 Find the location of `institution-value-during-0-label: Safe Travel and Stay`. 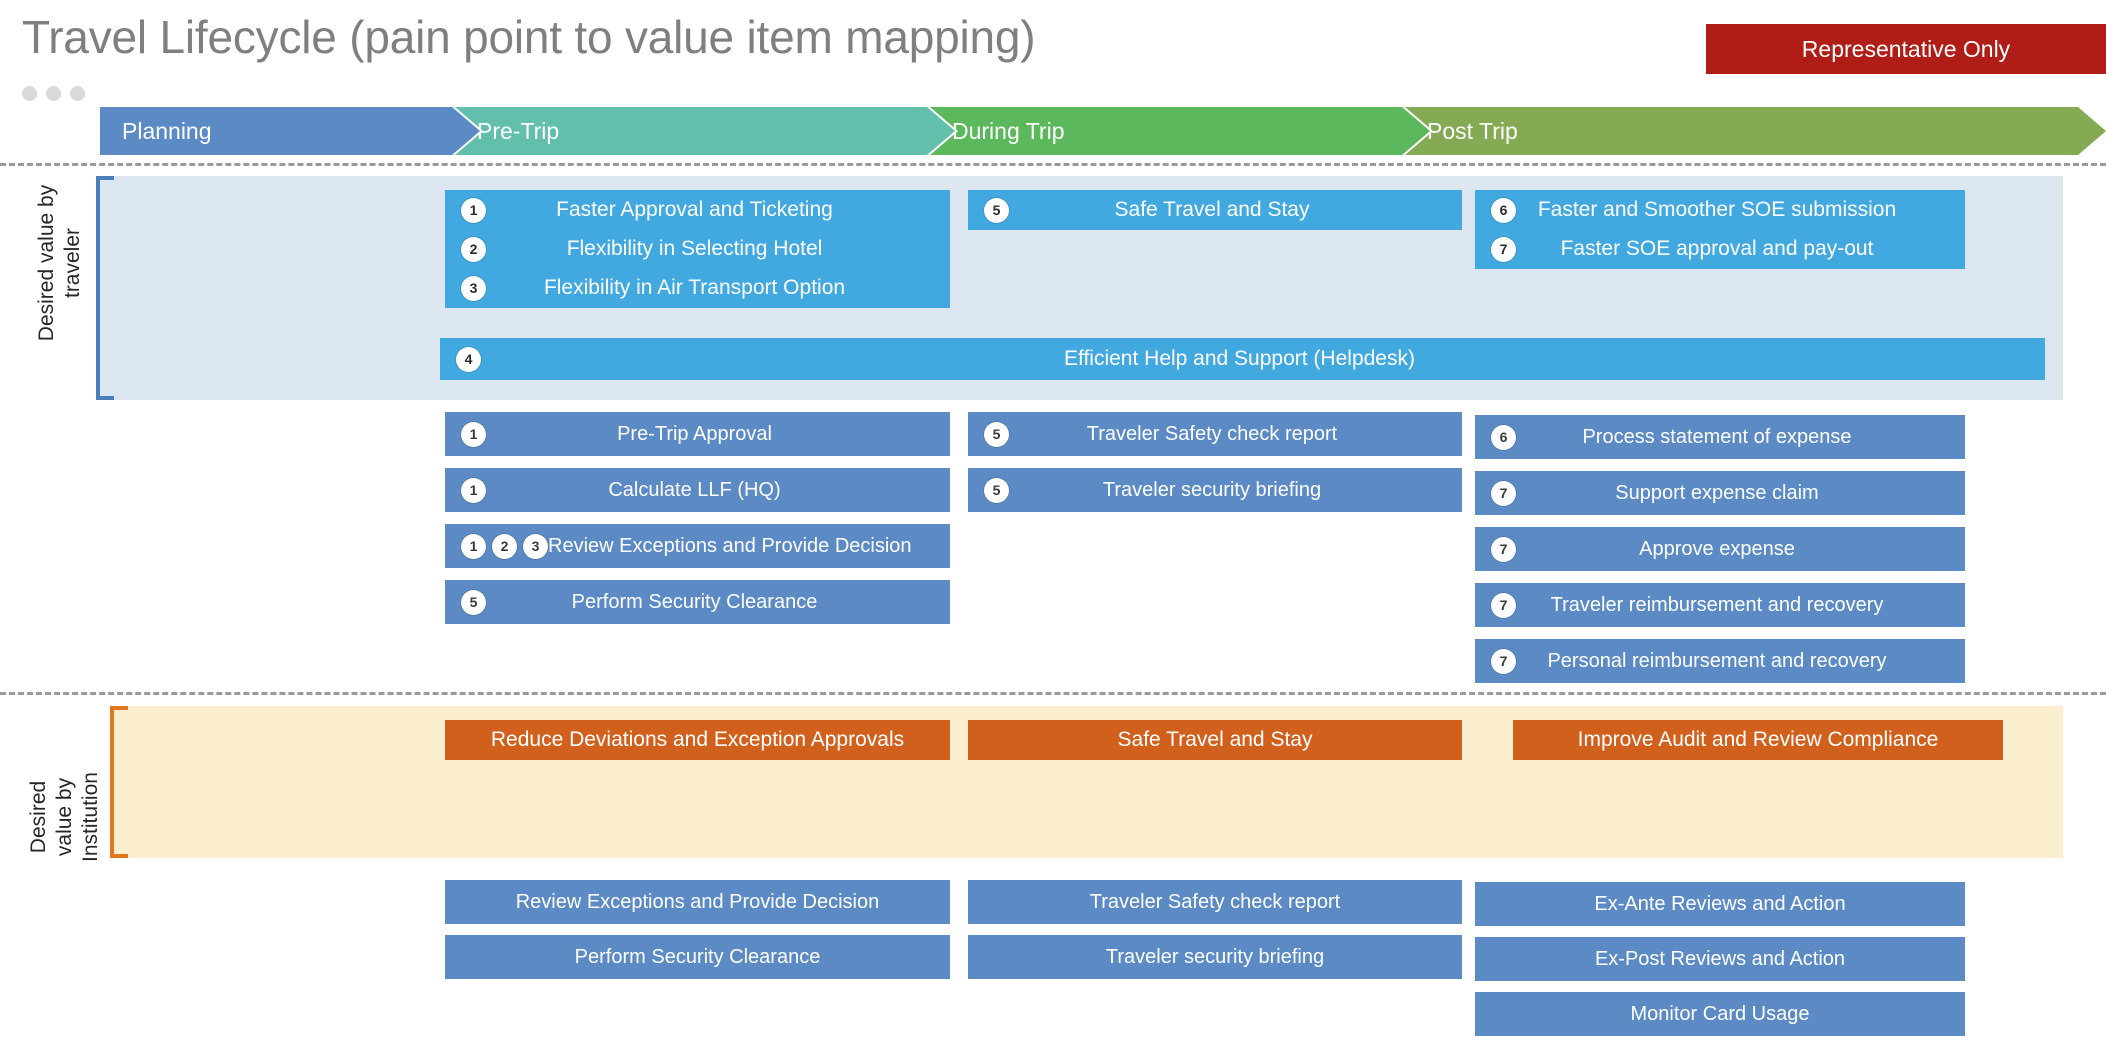

institution-value-during-0-label: Safe Travel and Stay is located at coordinates (1215, 739).